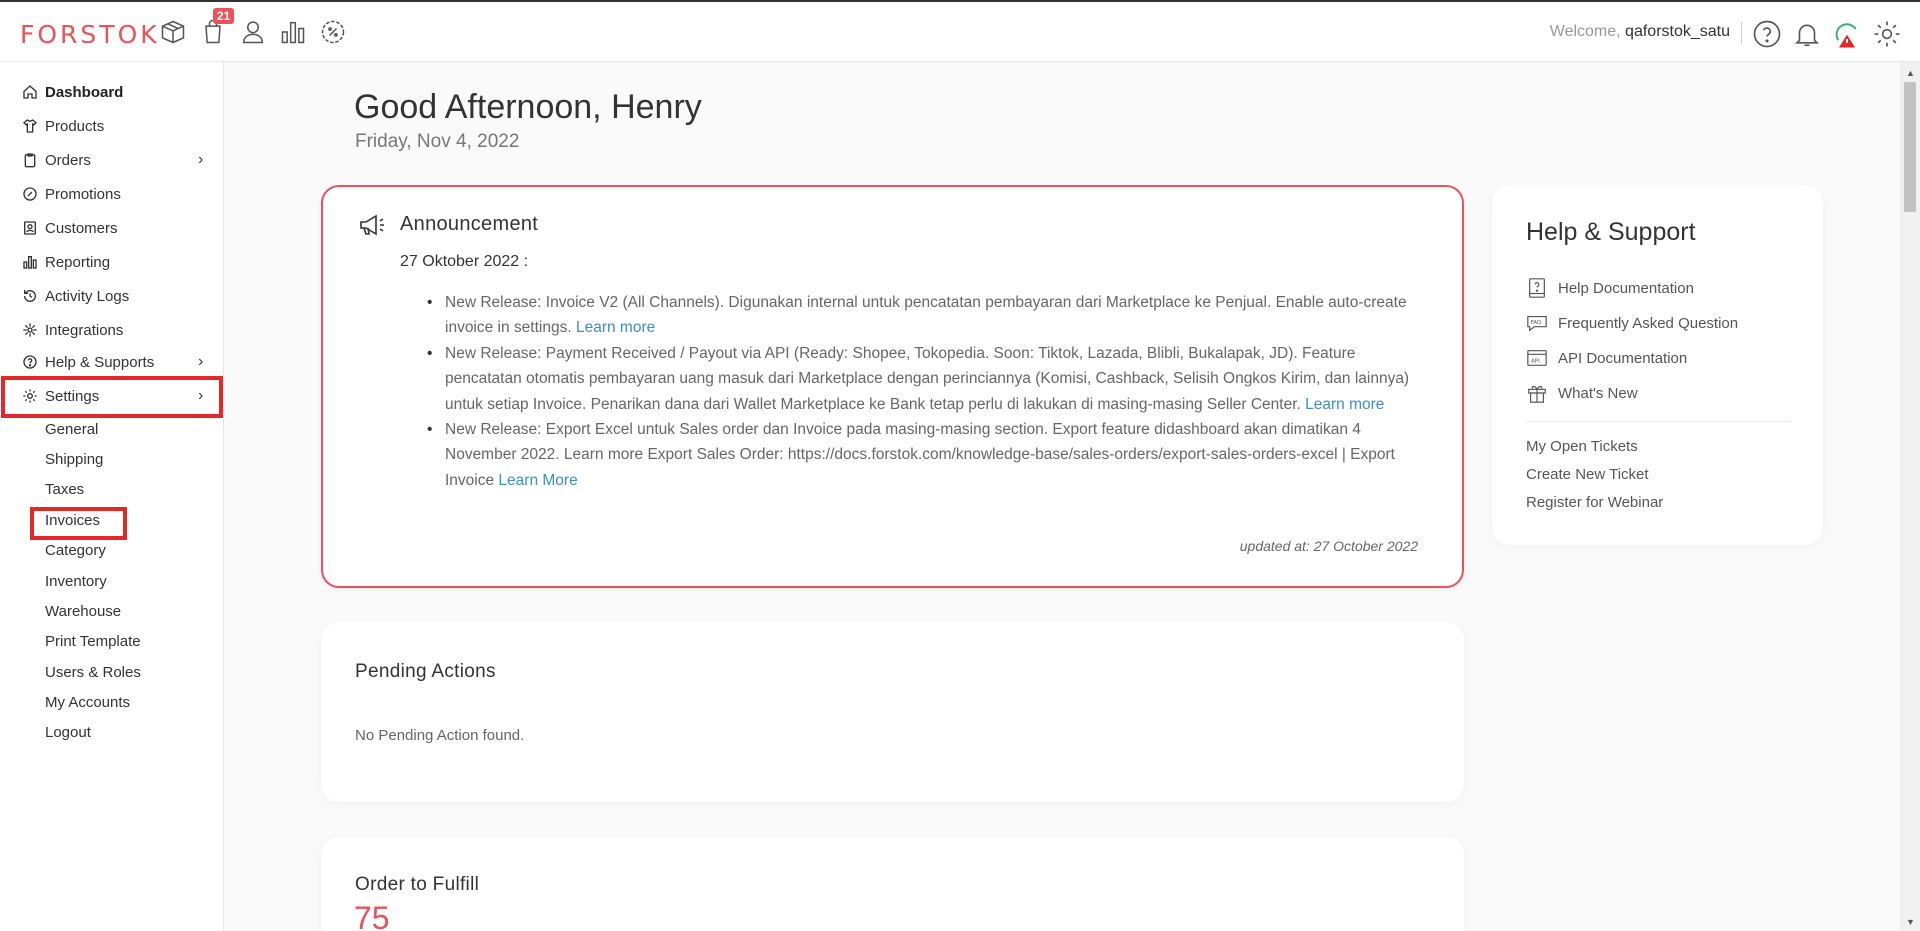 The image size is (1920, 931). What do you see at coordinates (112, 262) in the screenshot?
I see `sidebar-item-reporting: Reporting` at bounding box center [112, 262].